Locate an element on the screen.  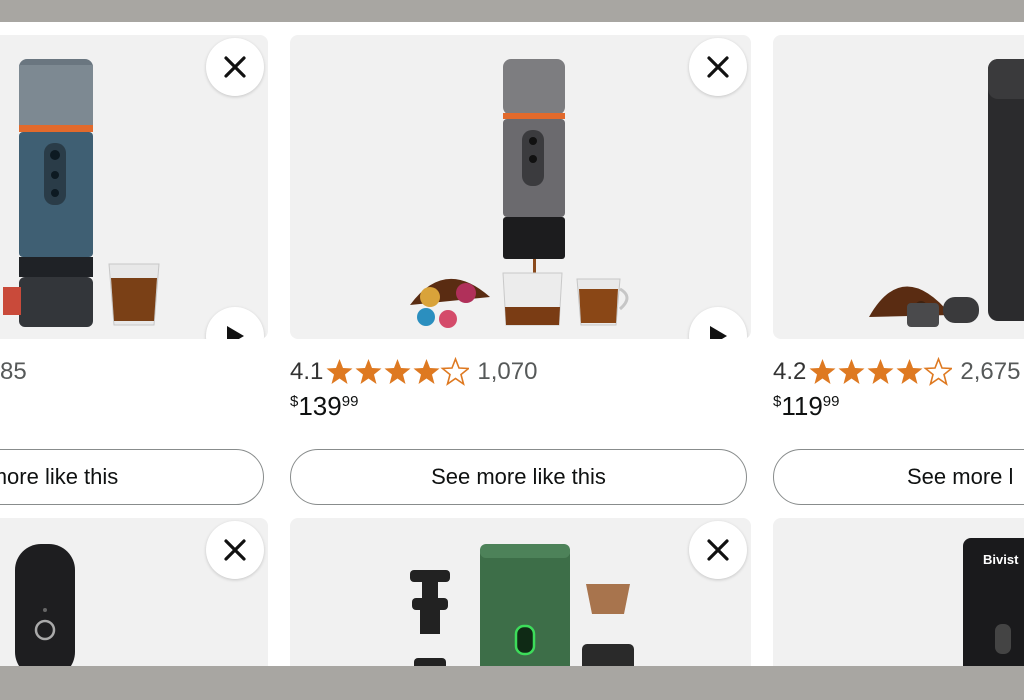
see-more-label: See more like this is located at coordinates (518, 476).